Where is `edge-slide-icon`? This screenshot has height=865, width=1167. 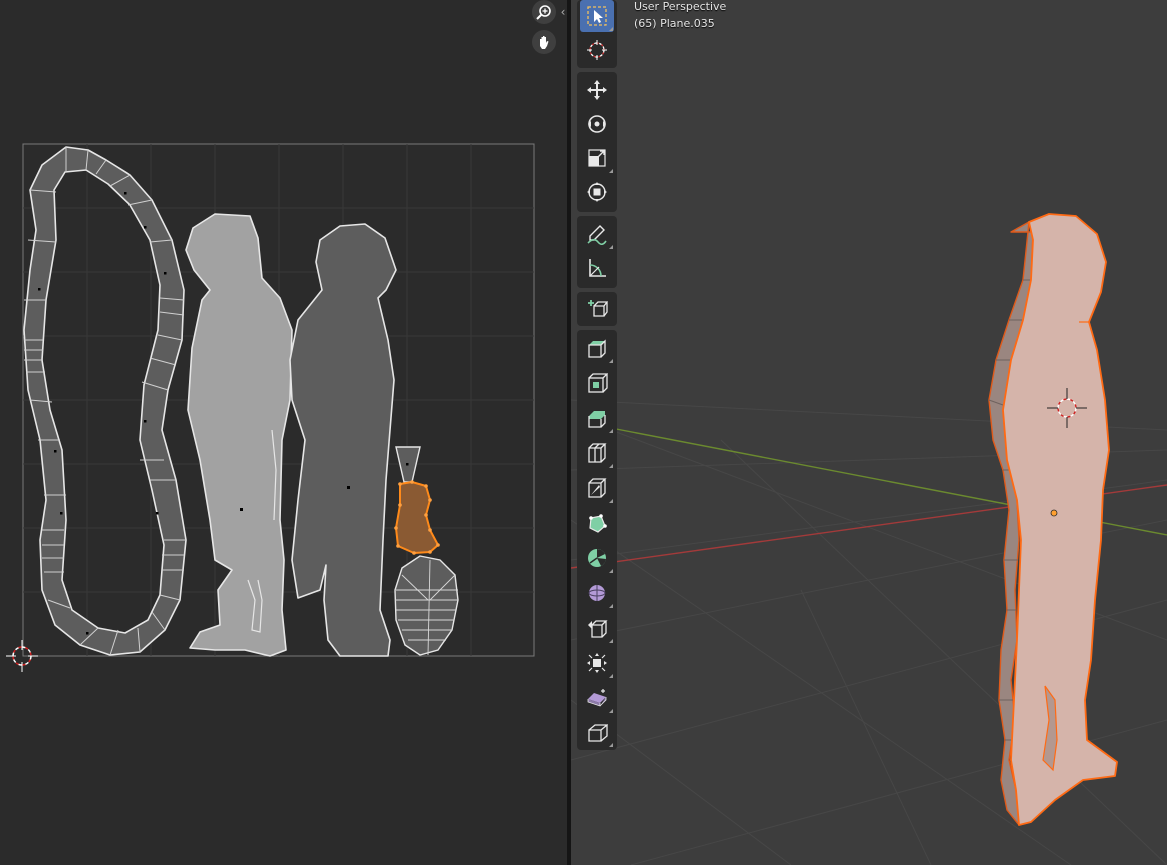
edge-slide-icon is located at coordinates (598, 629).